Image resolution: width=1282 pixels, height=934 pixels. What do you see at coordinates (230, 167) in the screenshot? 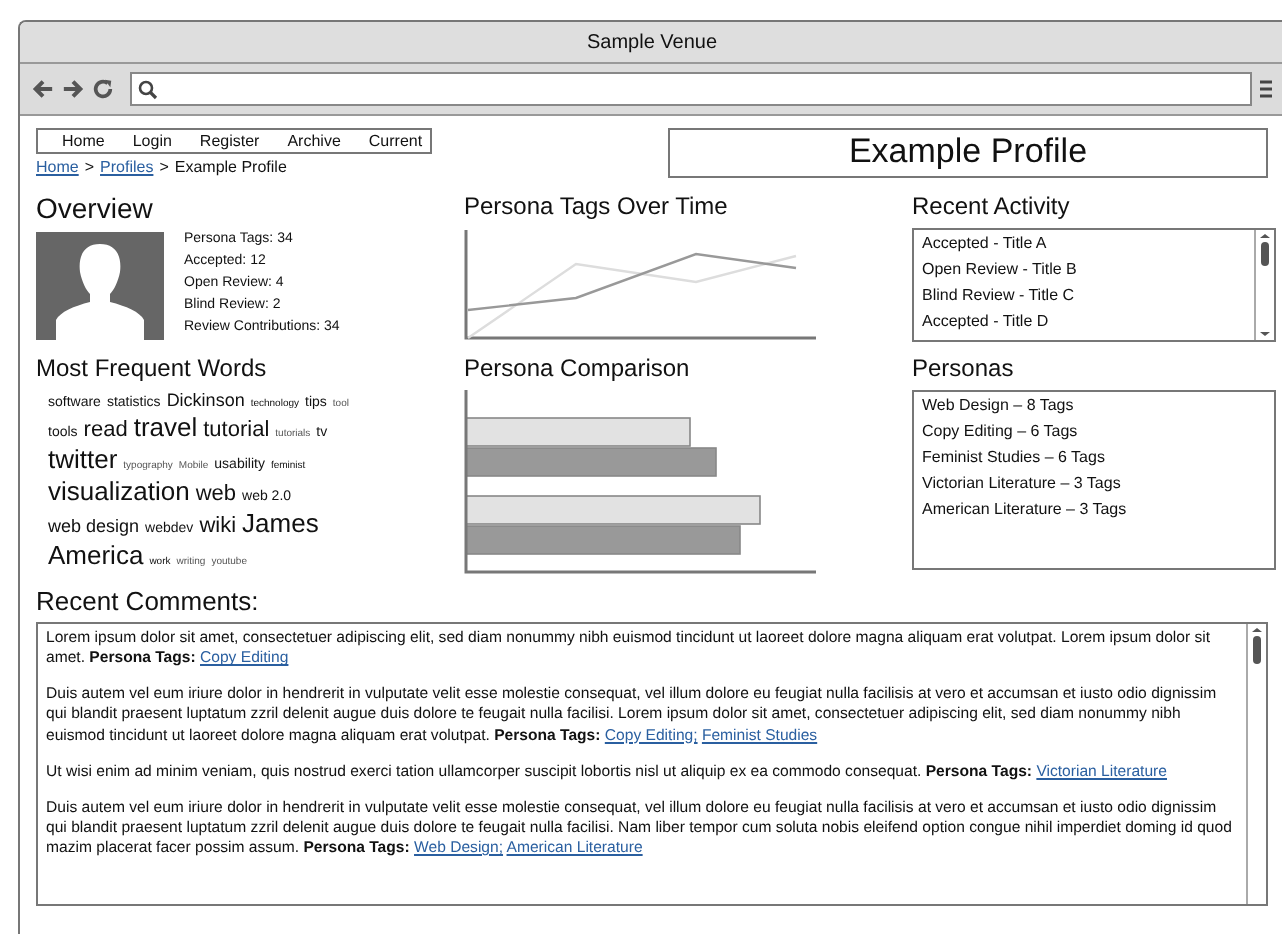
I see `breadcrumb-current: Example Profile` at bounding box center [230, 167].